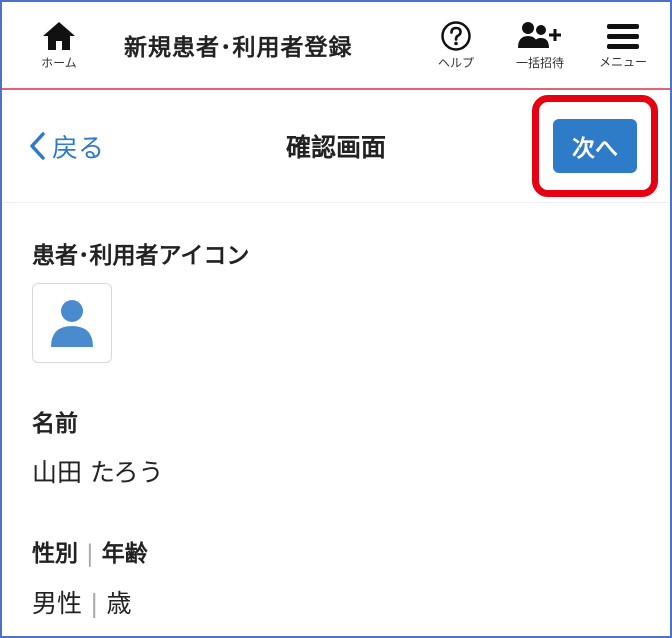 This screenshot has width=672, height=638. What do you see at coordinates (119, 603) in the screenshot?
I see `age-value: 歳` at bounding box center [119, 603].